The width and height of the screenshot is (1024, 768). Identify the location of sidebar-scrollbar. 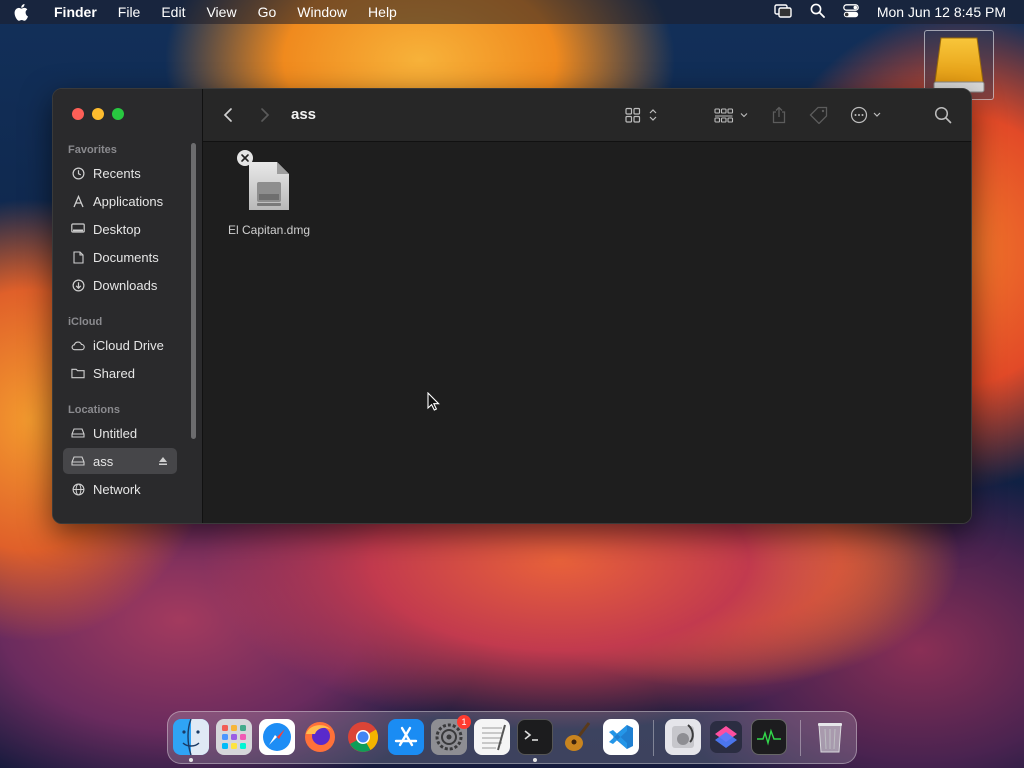
(193, 291).